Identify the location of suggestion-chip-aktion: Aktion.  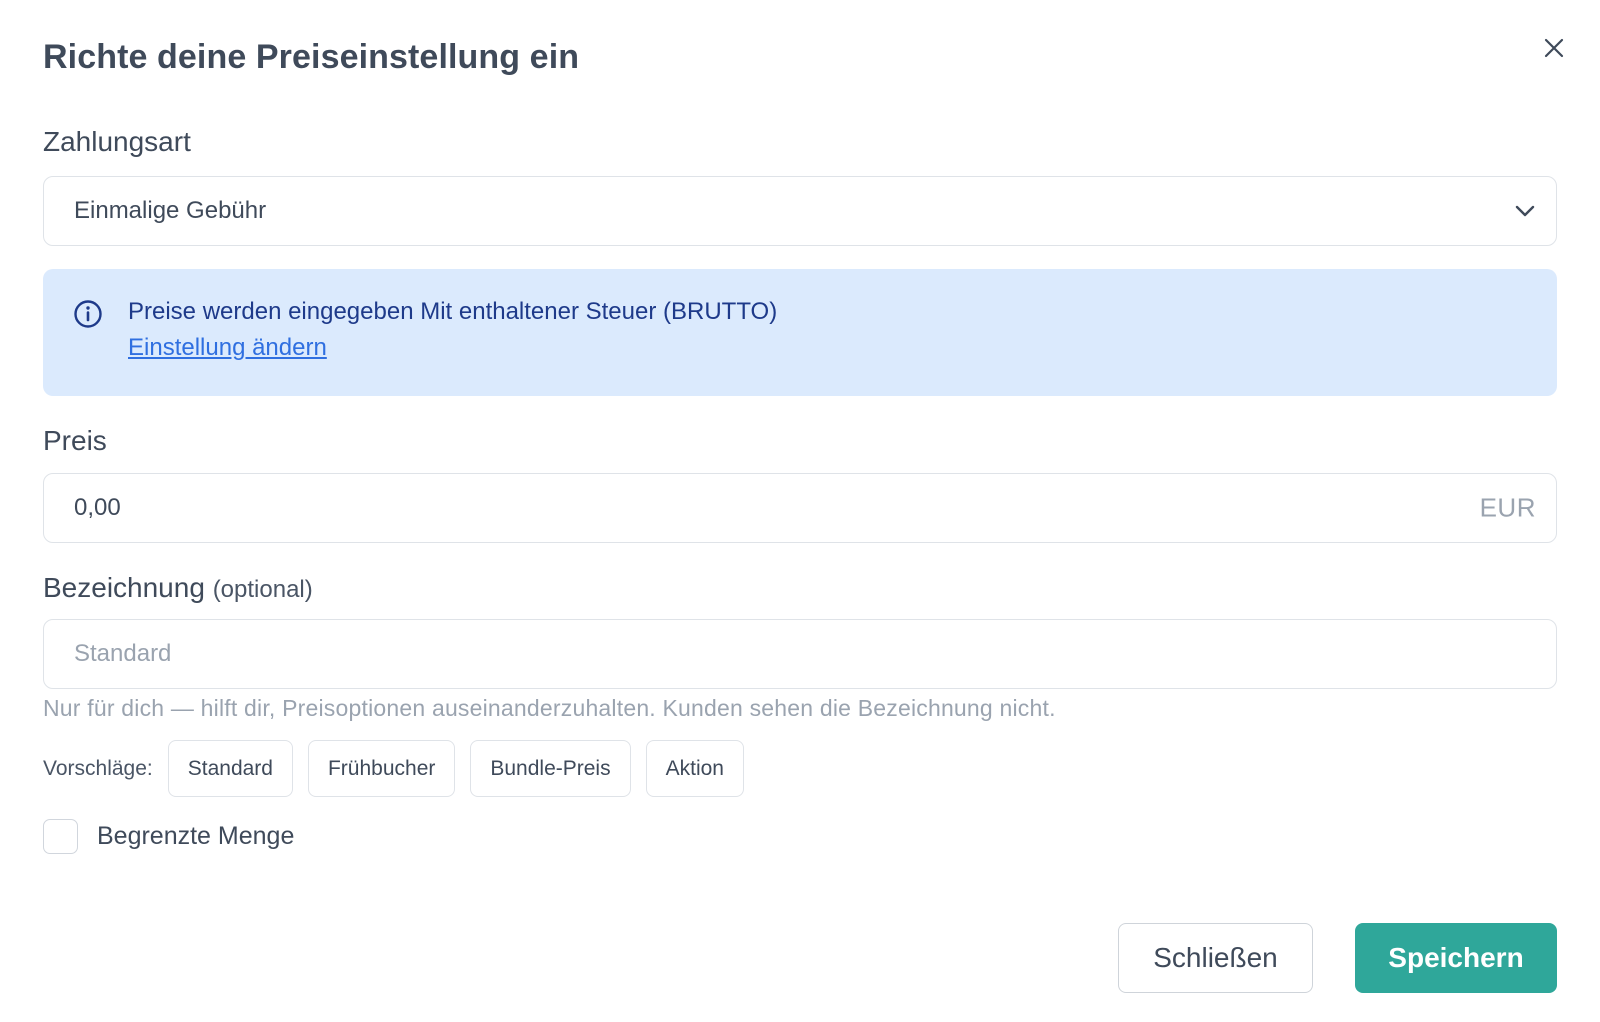
(694, 768).